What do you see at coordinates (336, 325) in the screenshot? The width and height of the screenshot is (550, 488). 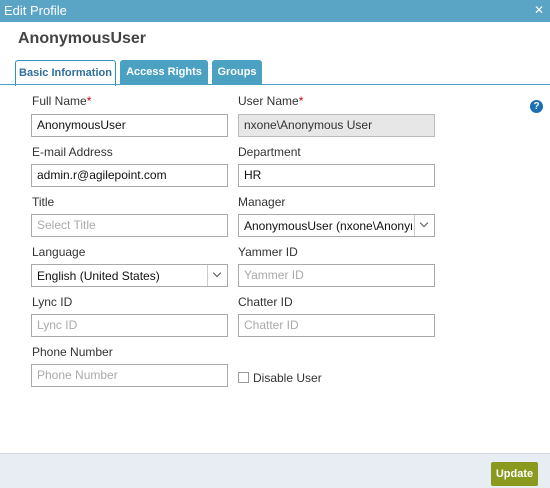 I see `chatter-id-field: Chatter ID` at bounding box center [336, 325].